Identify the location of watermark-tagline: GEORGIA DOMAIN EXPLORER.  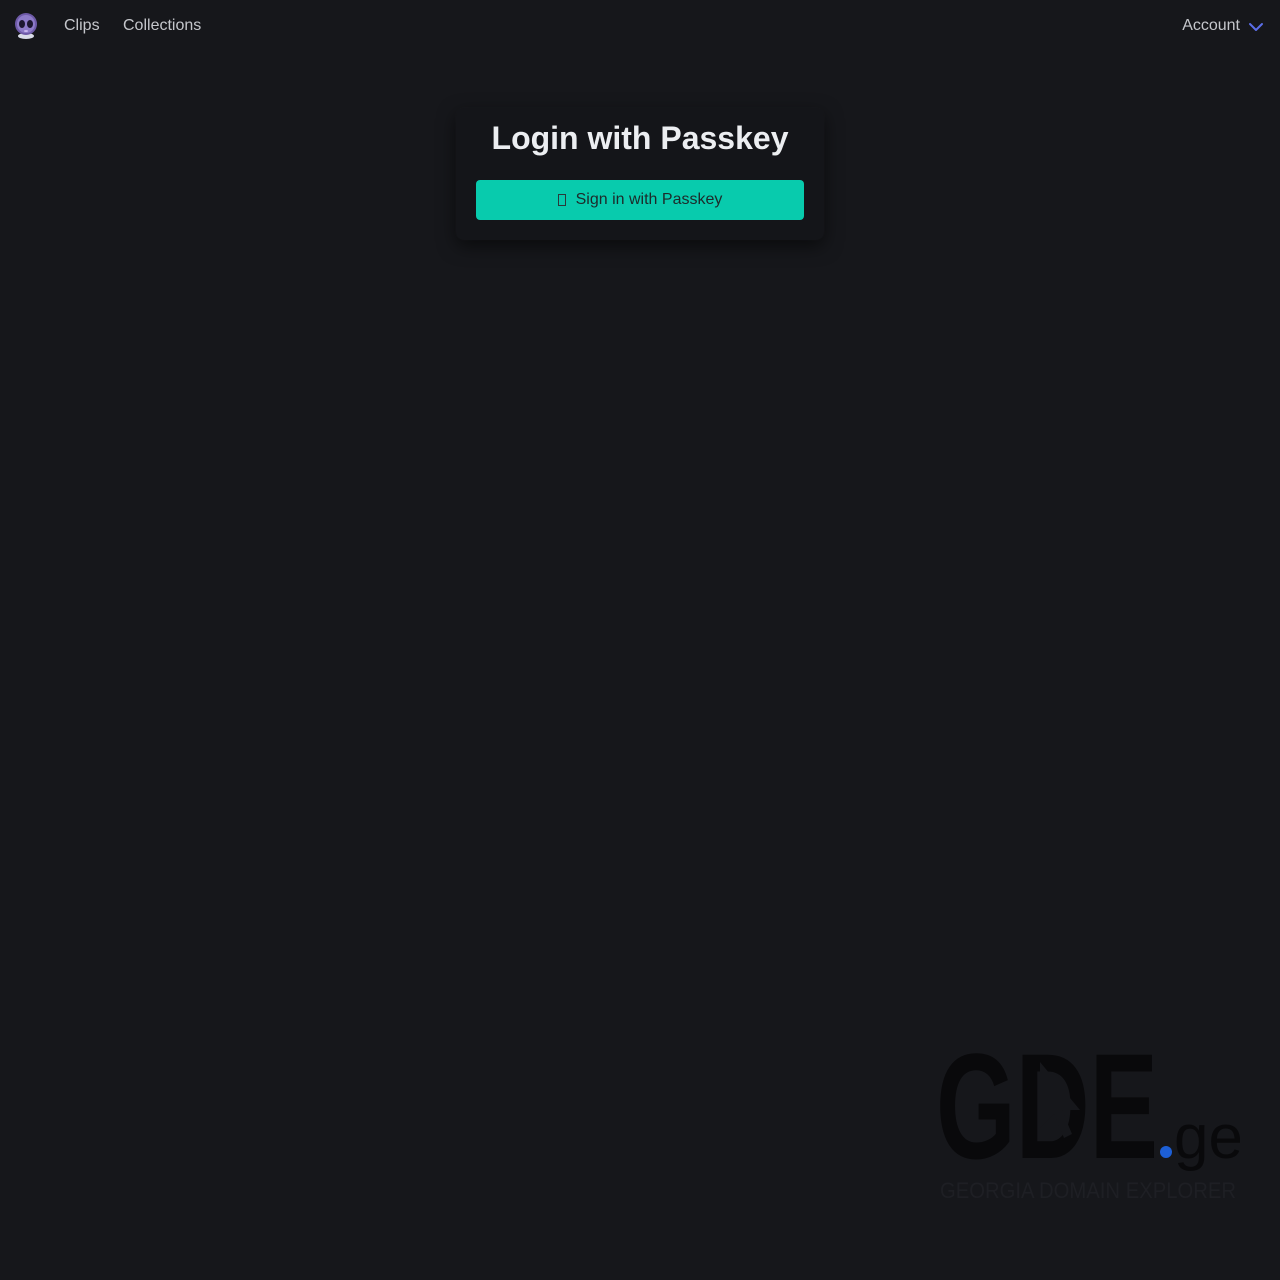
(1088, 1190).